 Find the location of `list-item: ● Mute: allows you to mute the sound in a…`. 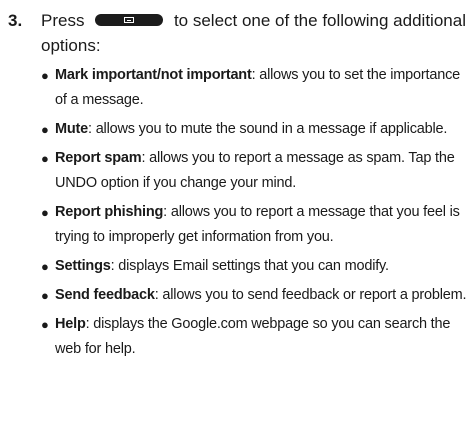

list-item: ● Mute: allows you to mute the sound in a… is located at coordinates (255, 129).